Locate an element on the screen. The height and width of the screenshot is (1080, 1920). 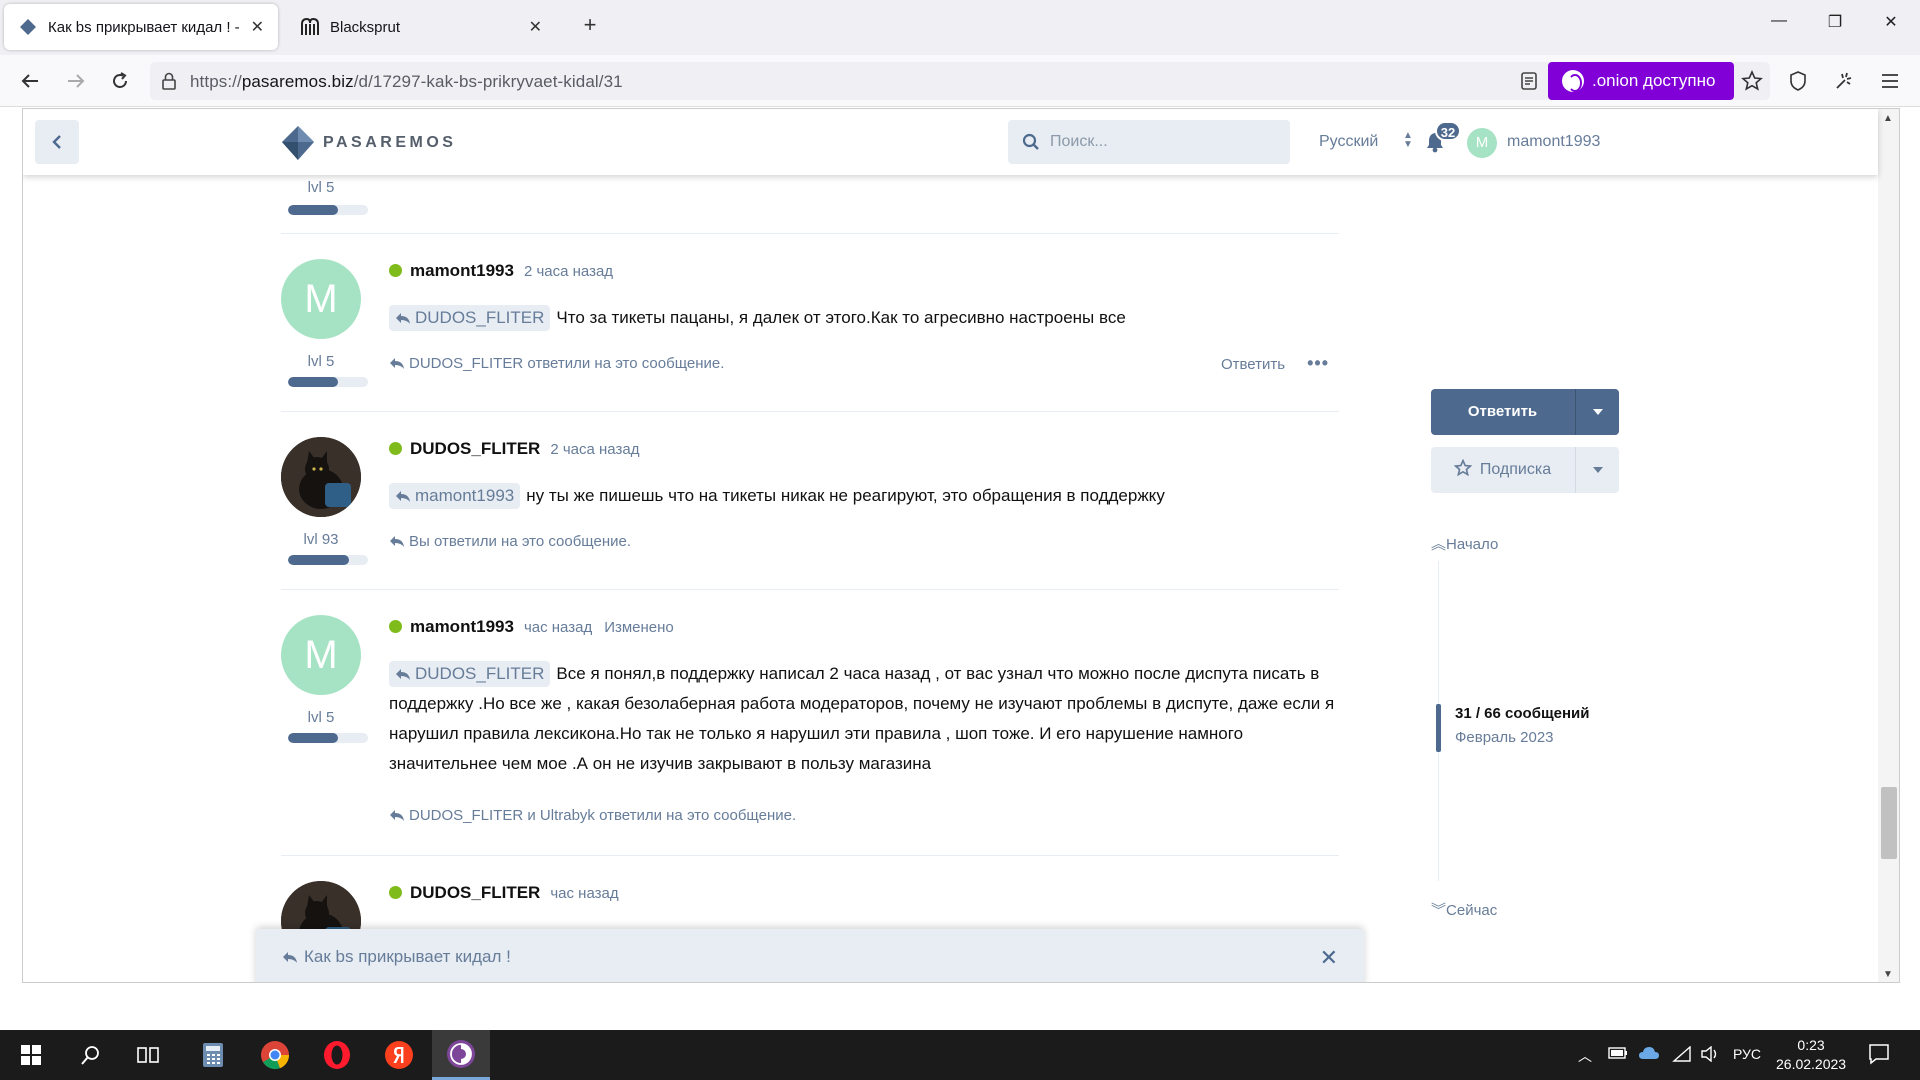
scrubber-handle is located at coordinates (1438, 728).